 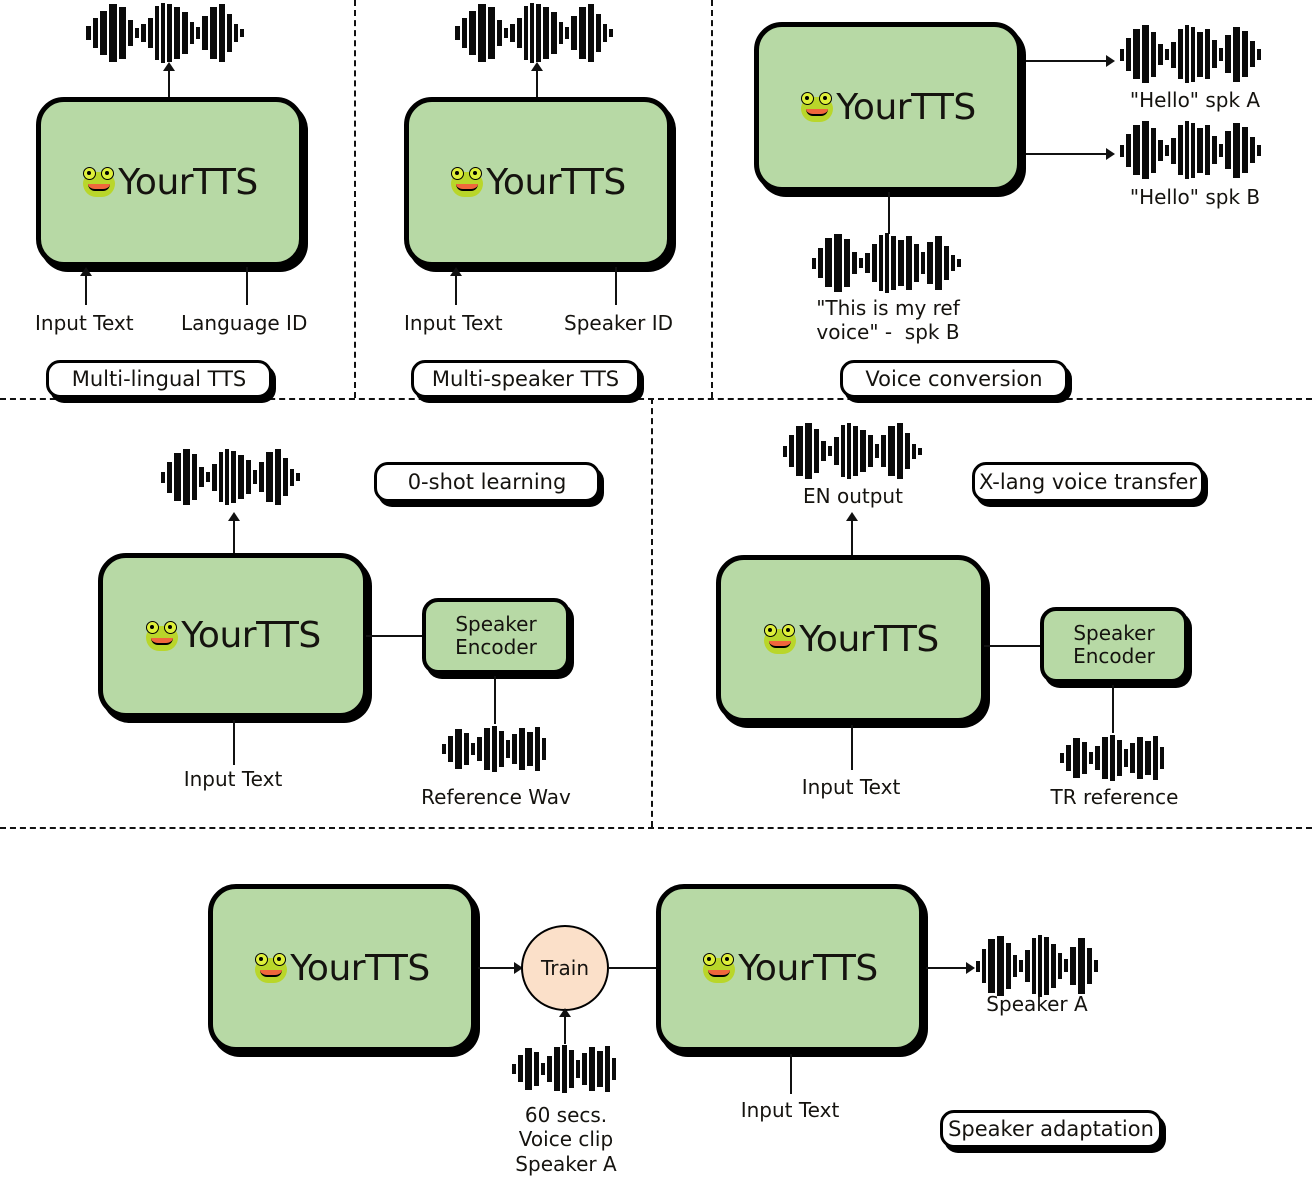 What do you see at coordinates (84, 323) in the screenshot?
I see `label-input-text-1: Input Text` at bounding box center [84, 323].